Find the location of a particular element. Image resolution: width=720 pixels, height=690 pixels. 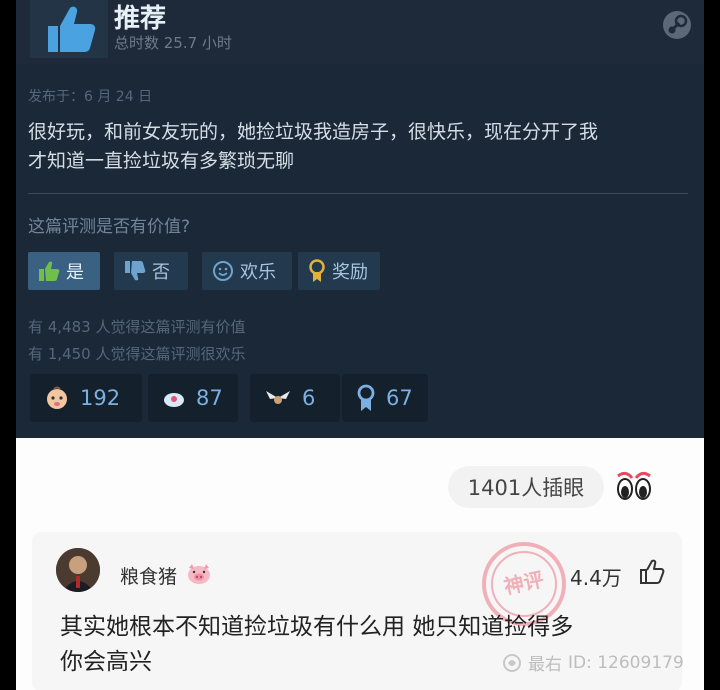

stamp-text: 神评 is located at coordinates (524, 583).